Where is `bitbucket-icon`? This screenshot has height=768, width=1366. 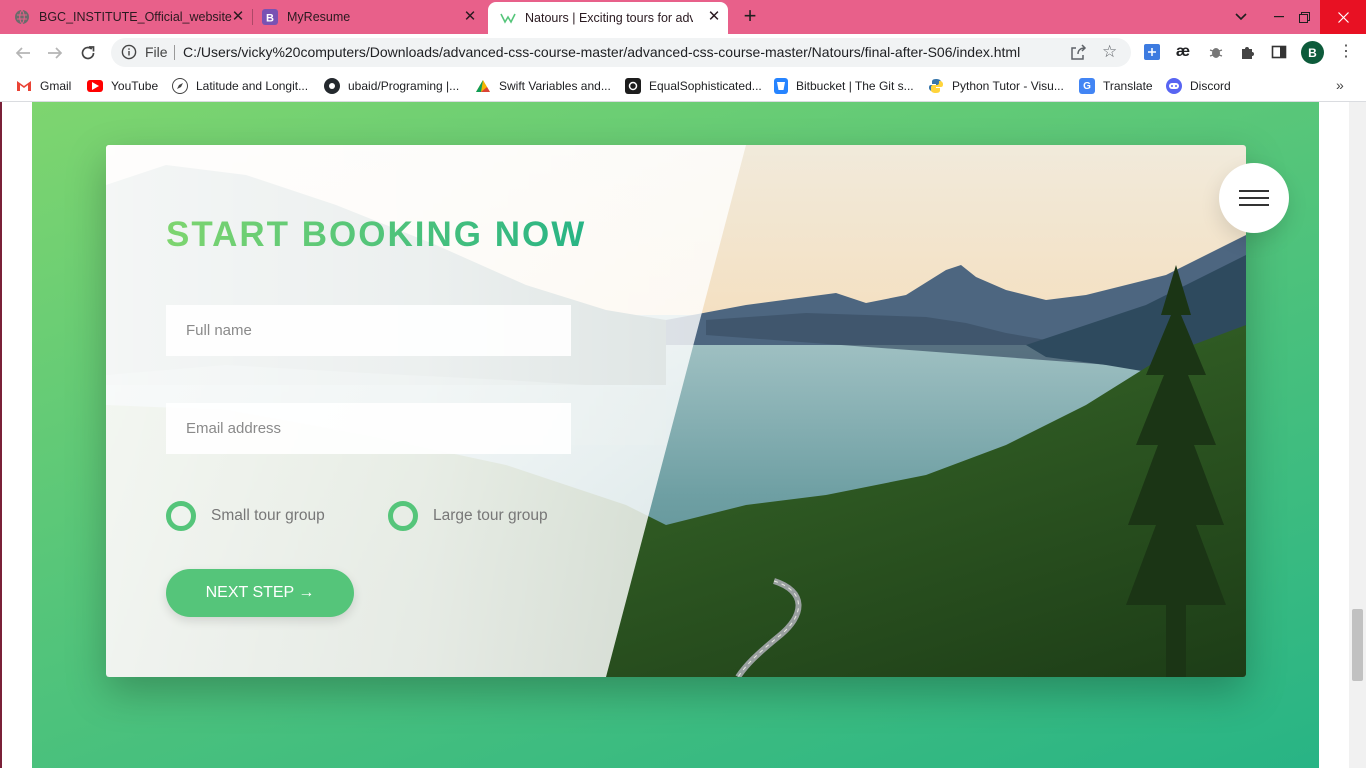
bitbucket-icon is located at coordinates (781, 86).